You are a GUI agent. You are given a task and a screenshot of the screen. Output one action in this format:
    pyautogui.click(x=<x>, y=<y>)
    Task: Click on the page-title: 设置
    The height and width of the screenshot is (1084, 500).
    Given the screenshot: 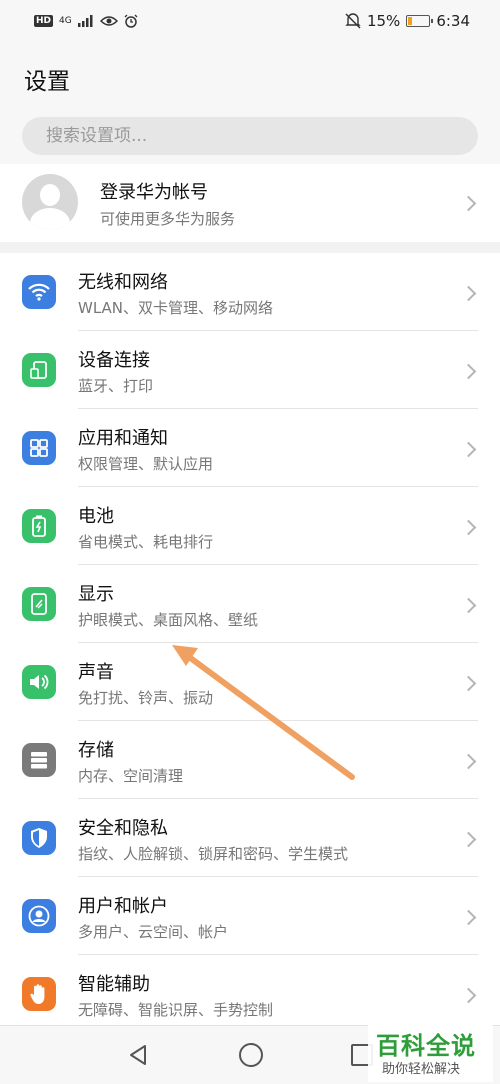 What is the action you would take?
    pyautogui.click(x=47, y=82)
    